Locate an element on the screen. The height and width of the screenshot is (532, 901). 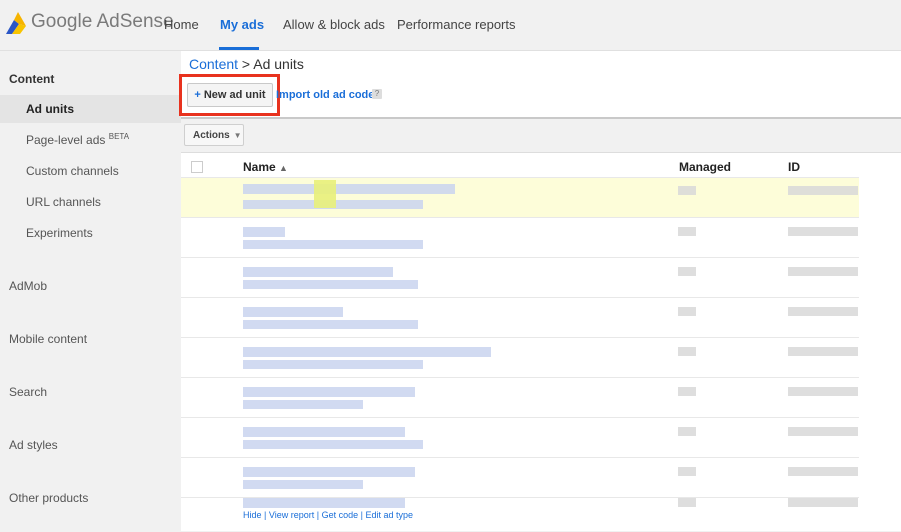
sidebar-item-page-level-ads: Page-level ads BETA is located at coordinates (77, 139).